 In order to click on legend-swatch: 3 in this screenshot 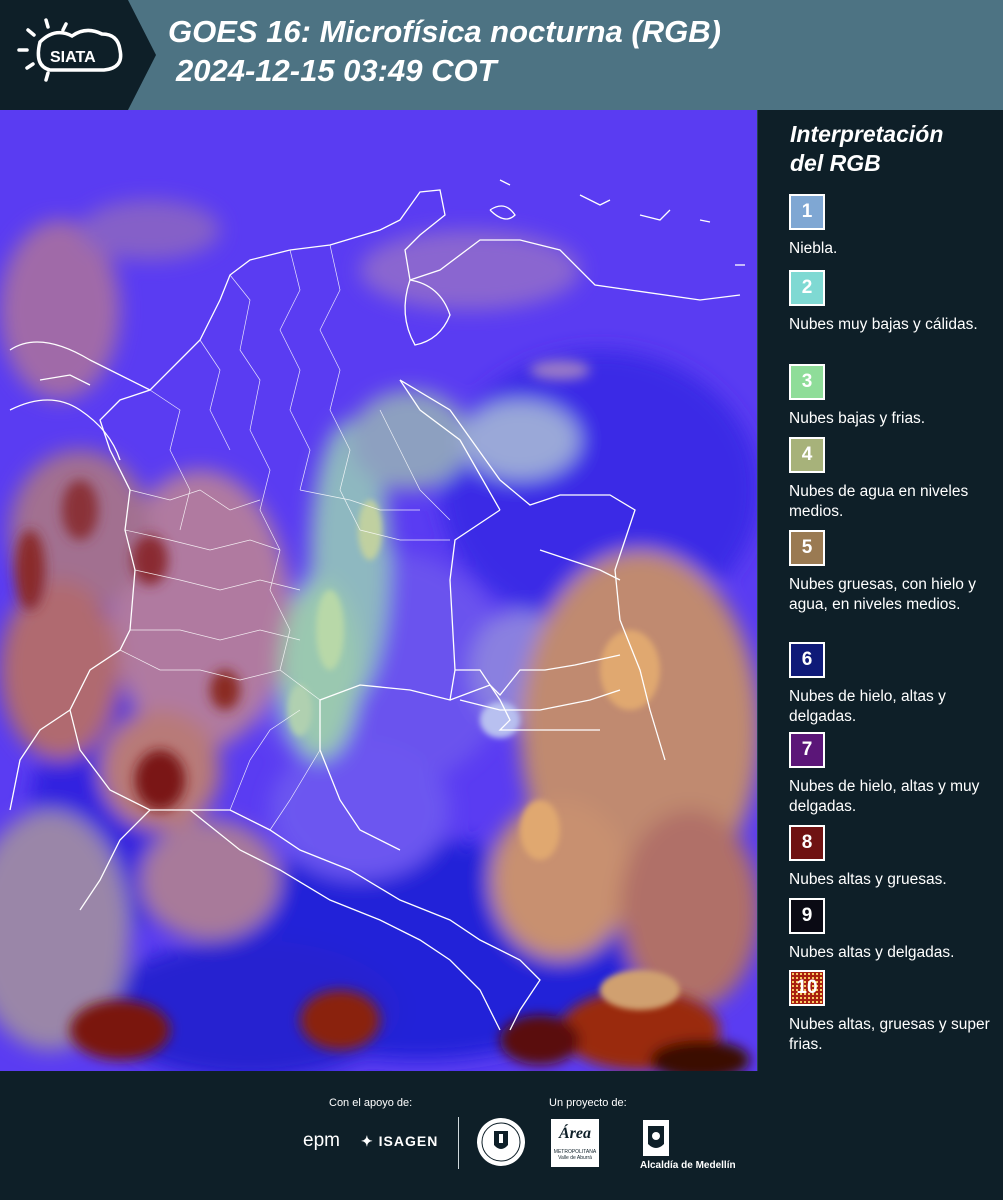, I will do `click(807, 382)`.